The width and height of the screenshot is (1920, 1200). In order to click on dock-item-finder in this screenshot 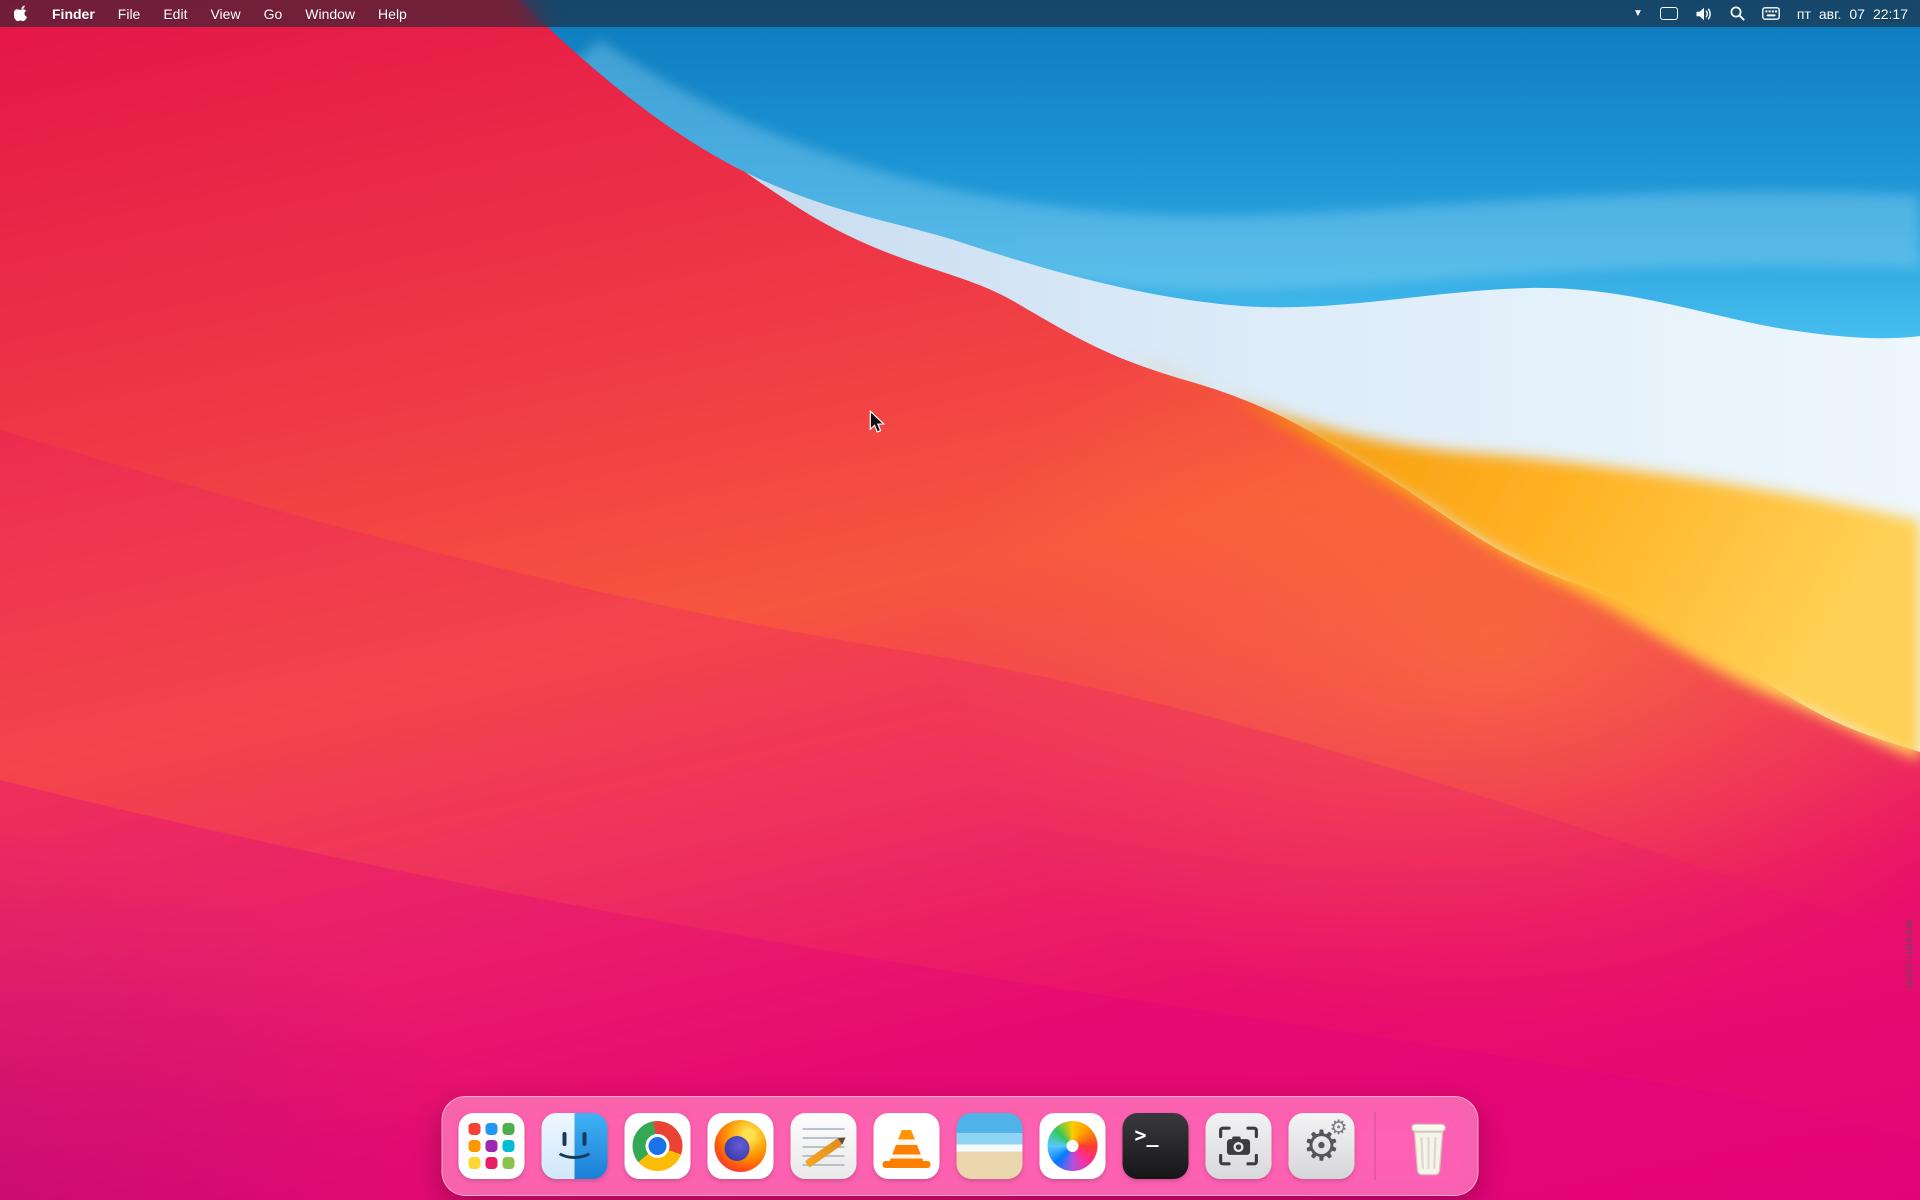, I will do `click(574, 1146)`.